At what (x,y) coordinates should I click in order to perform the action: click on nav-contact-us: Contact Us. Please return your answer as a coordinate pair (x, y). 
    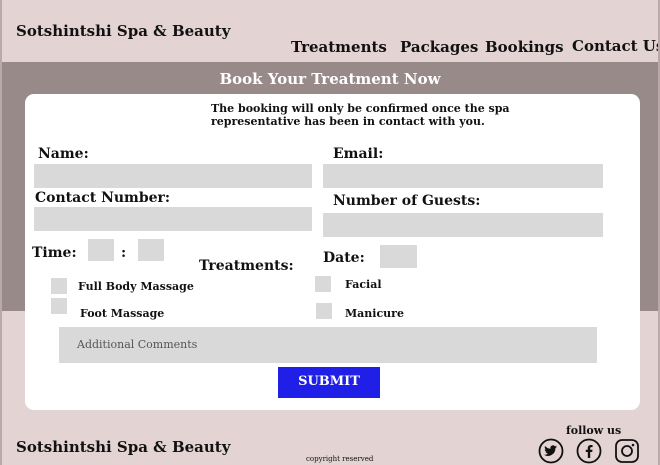
    Looking at the image, I should click on (616, 46).